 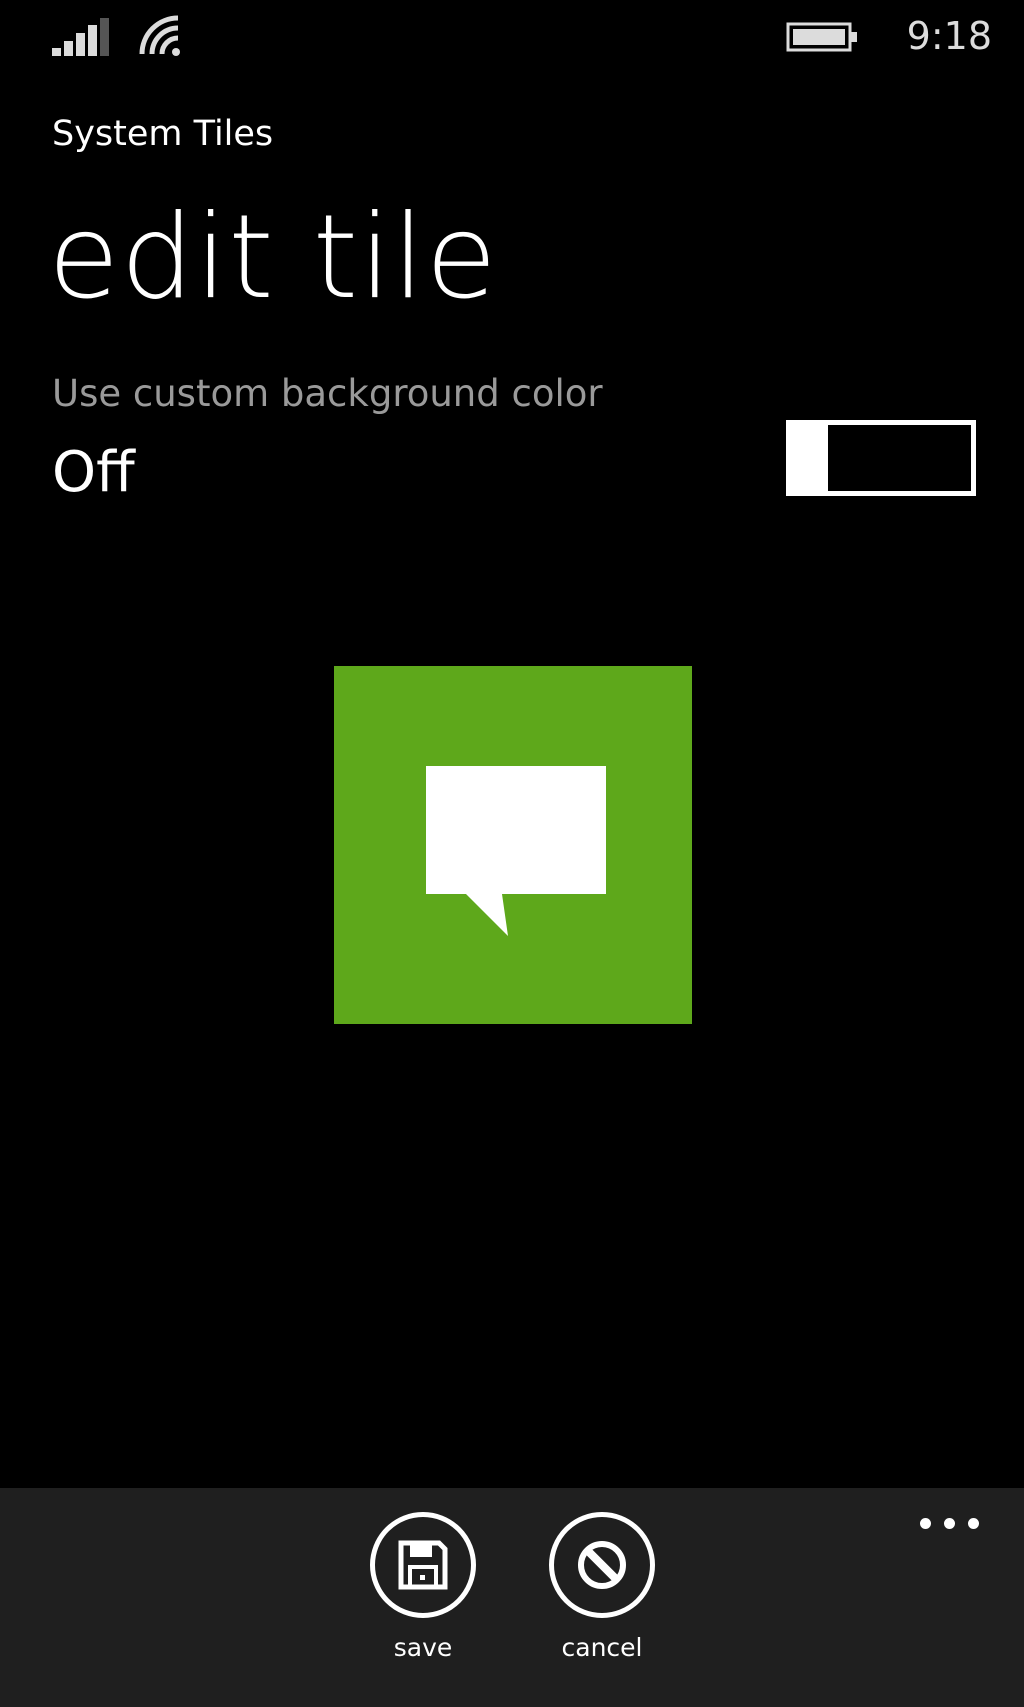 I want to click on status-time: 9:18, so click(x=949, y=36).